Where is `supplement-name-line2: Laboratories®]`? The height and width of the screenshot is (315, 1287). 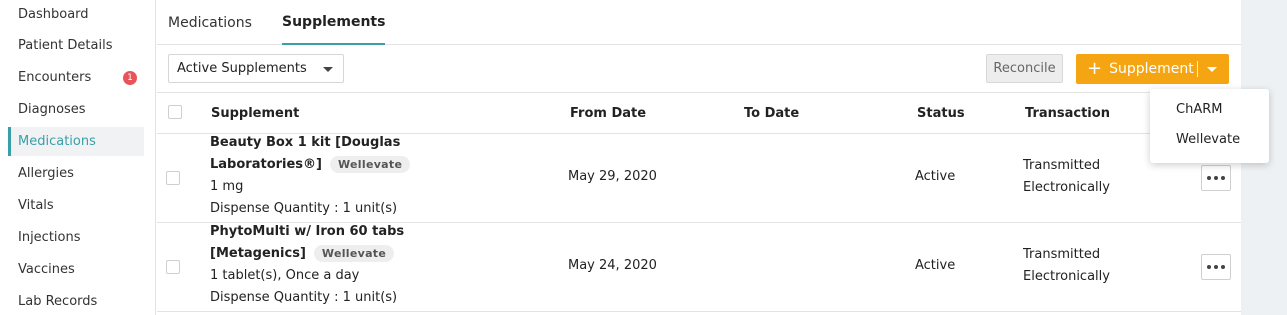 supplement-name-line2: Laboratories®] is located at coordinates (266, 164).